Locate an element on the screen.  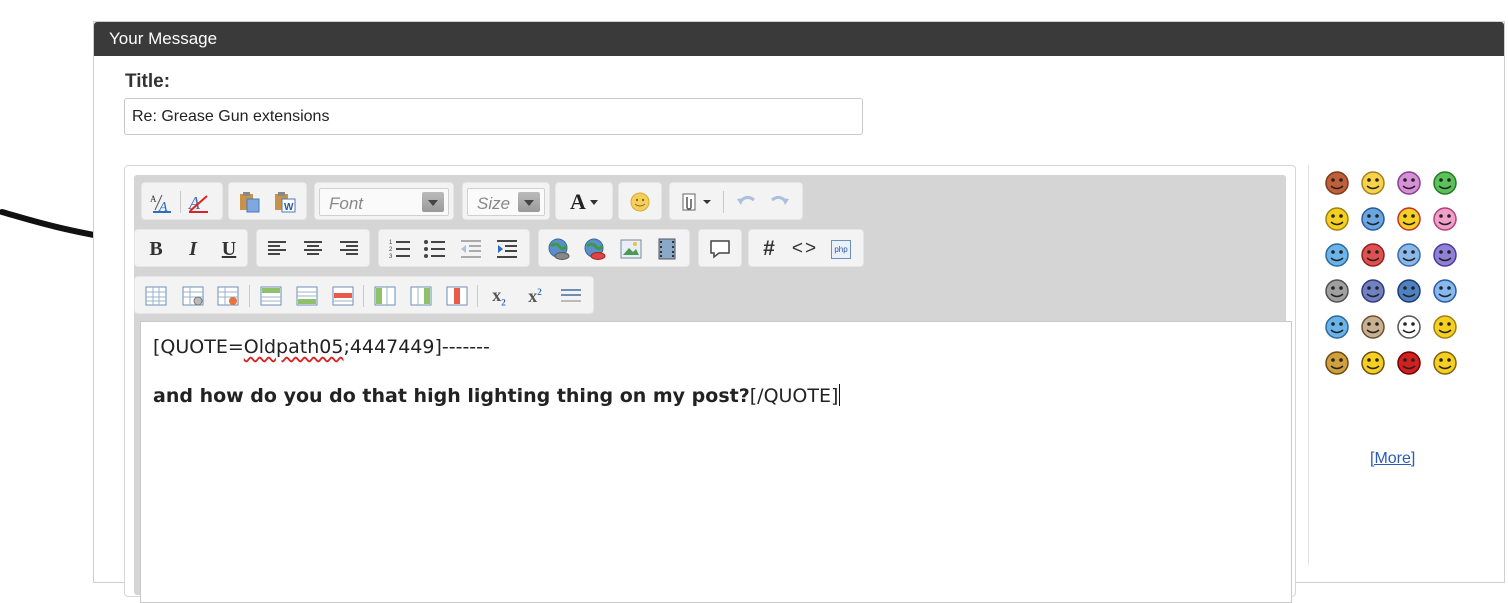
delete-column-icon is located at coordinates (457, 296).